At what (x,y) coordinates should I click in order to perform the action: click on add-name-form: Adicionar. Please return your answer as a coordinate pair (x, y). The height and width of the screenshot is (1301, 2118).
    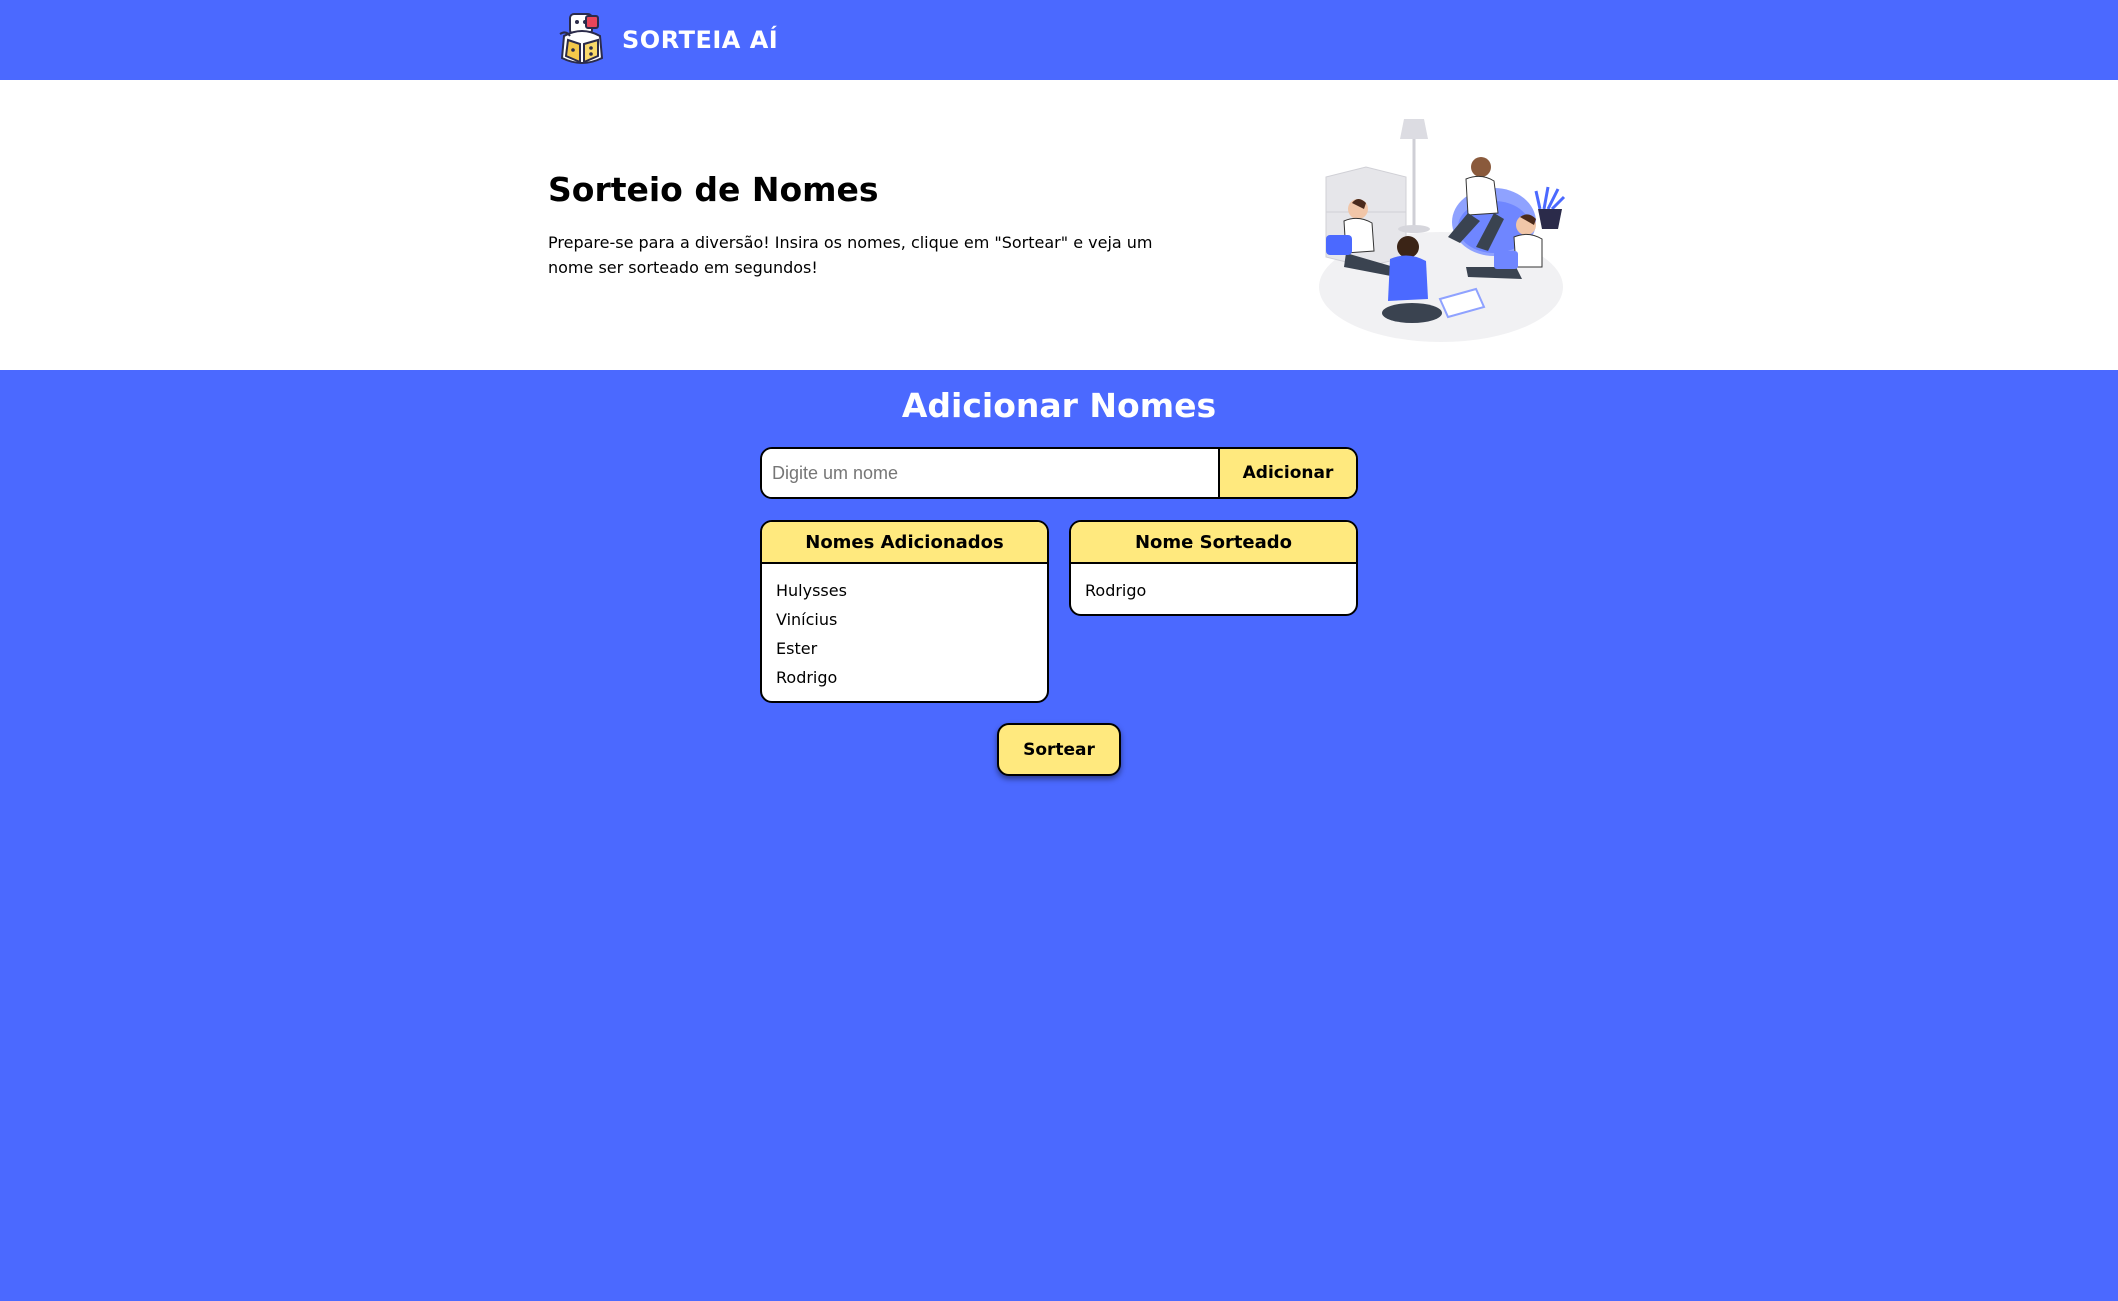
    Looking at the image, I should click on (1059, 473).